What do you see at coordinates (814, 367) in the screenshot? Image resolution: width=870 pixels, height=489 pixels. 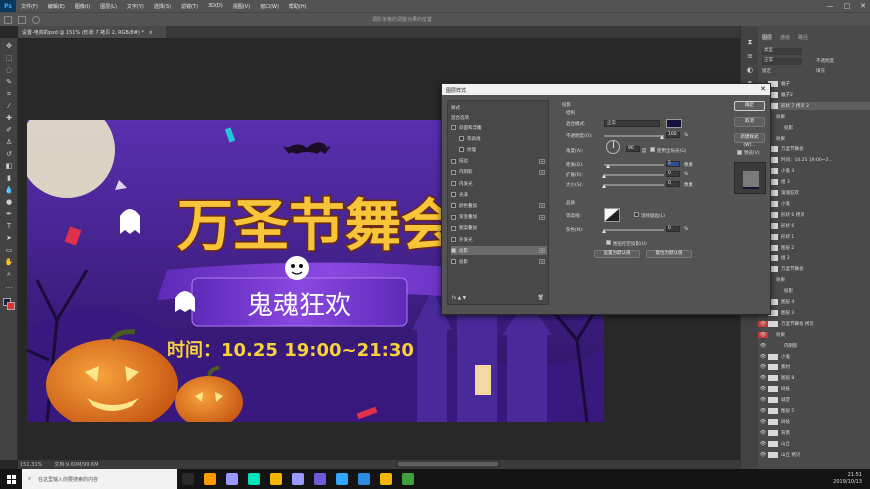 I see `layer-row: 👁 素材` at bounding box center [814, 367].